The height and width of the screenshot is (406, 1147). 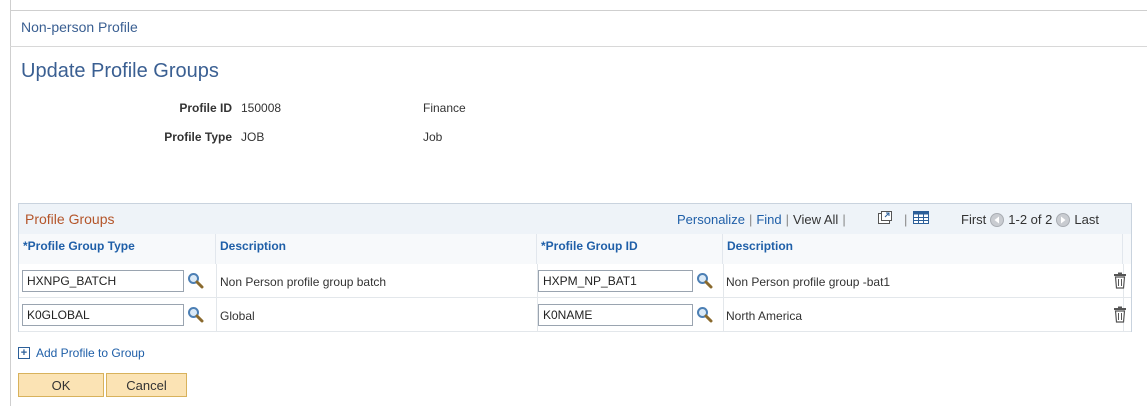 I want to click on add-profile-to-group-label: Add Profile to Group, so click(x=90, y=353).